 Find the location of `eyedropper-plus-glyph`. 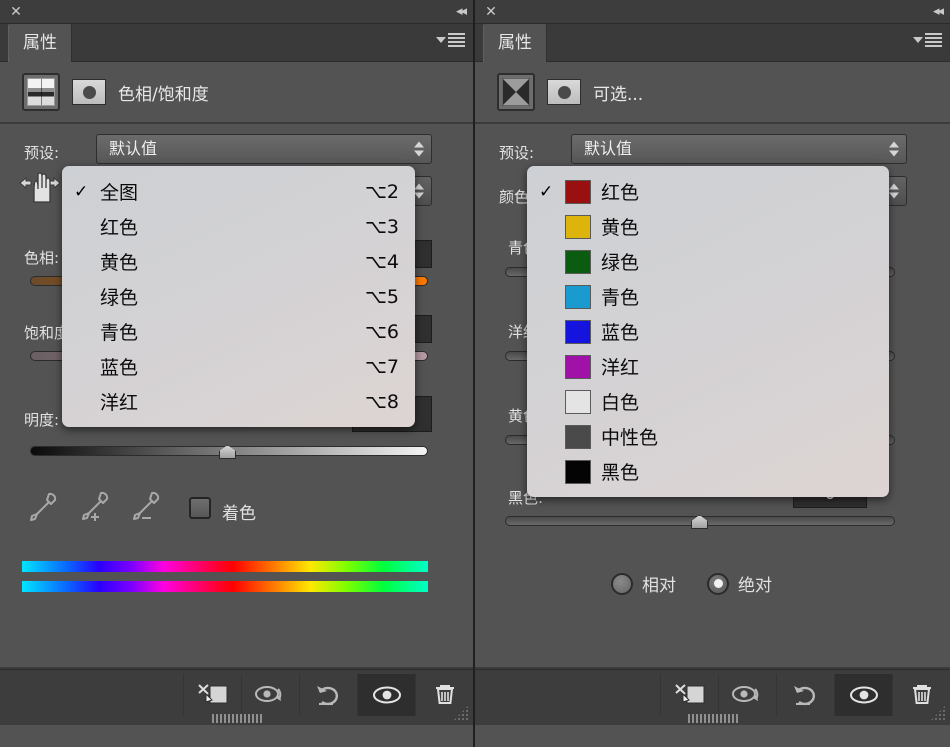

eyedropper-plus-glyph is located at coordinates (95, 506).